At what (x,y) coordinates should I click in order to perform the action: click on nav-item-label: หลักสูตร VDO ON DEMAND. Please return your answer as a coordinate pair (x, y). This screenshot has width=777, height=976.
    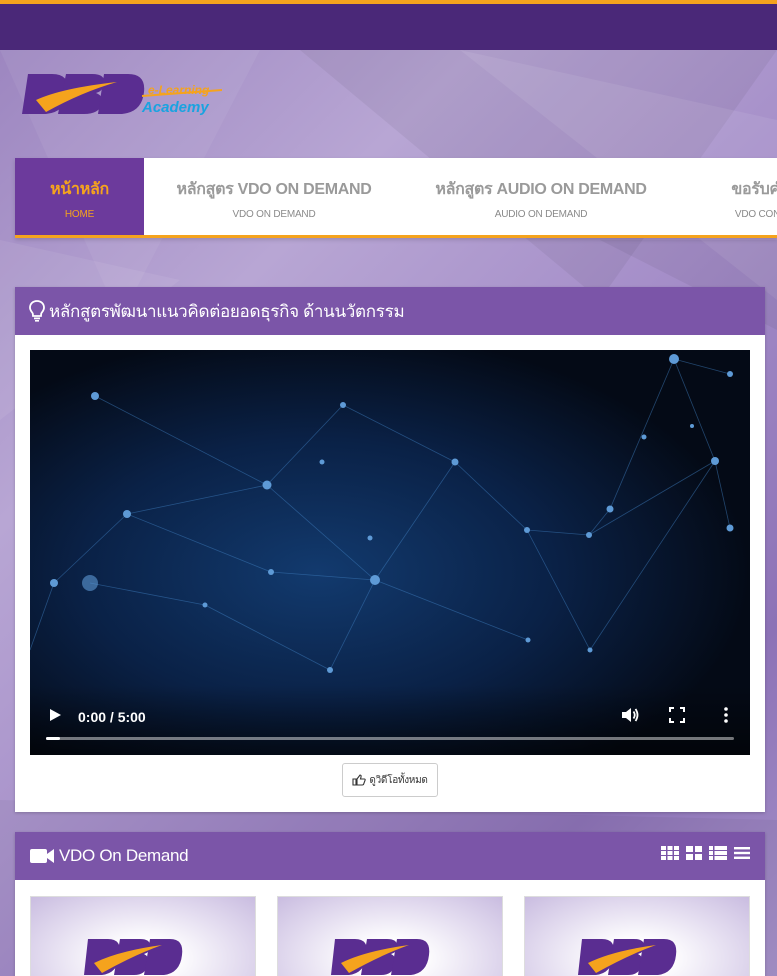
    Looking at the image, I should click on (274, 189).